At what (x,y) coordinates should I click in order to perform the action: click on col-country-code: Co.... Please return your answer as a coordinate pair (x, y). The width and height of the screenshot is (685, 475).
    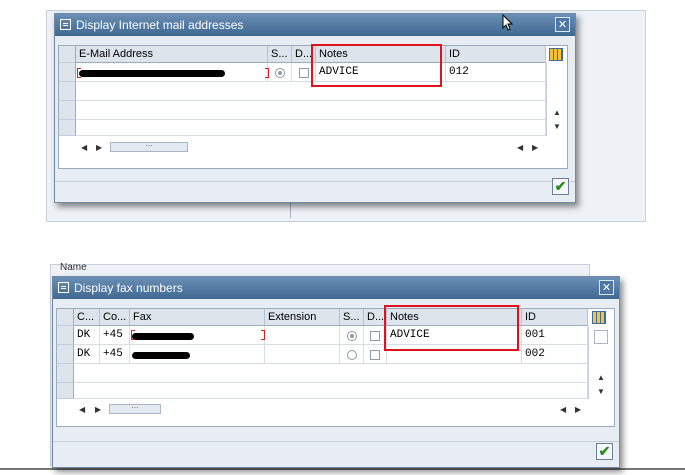
    Looking at the image, I should click on (115, 317).